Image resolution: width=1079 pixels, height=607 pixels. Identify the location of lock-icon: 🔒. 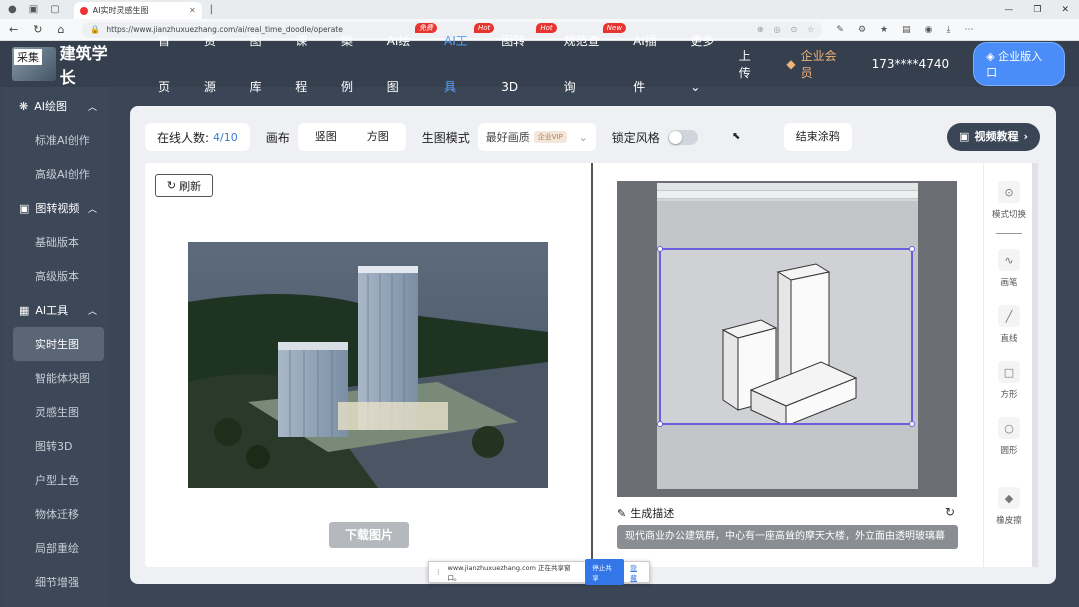
(95, 29).